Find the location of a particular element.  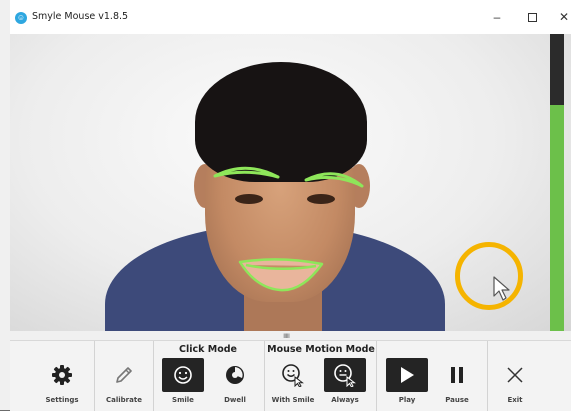

settings-button: Settings is located at coordinates (62, 376).